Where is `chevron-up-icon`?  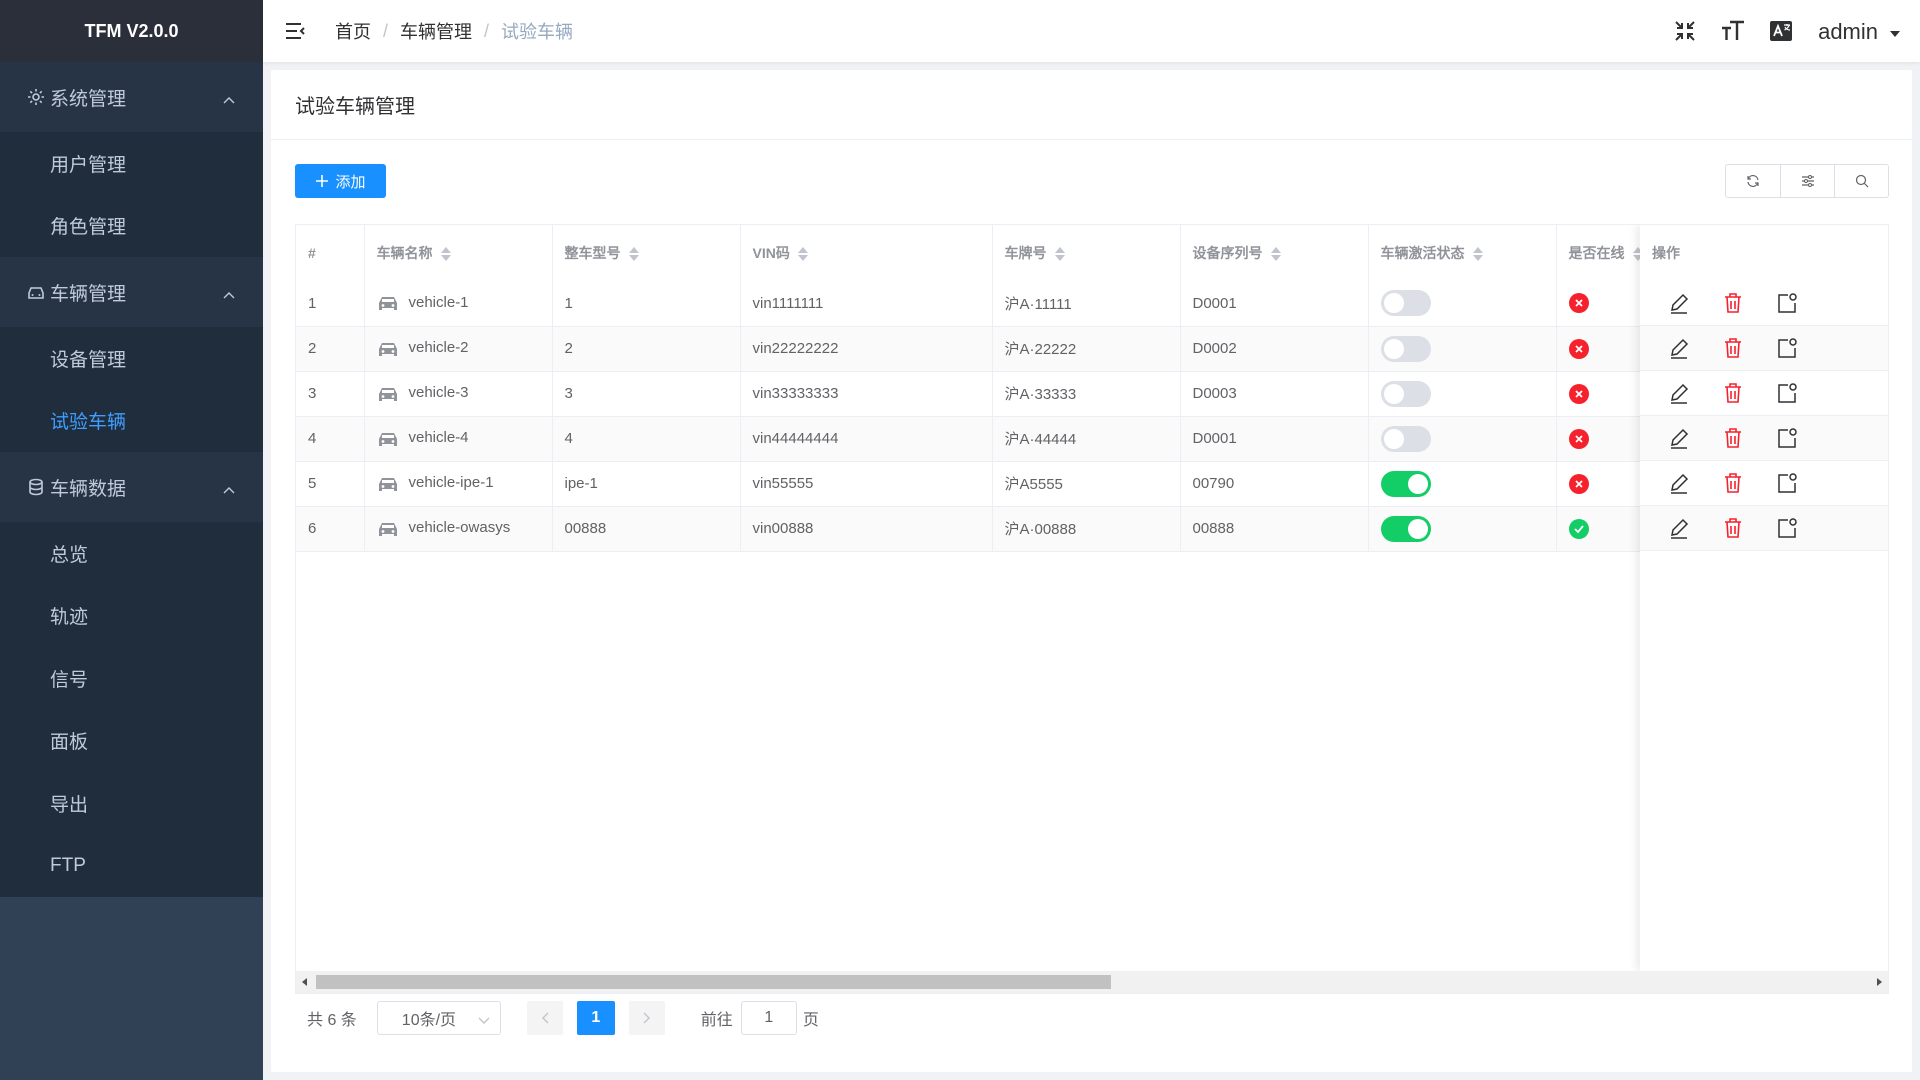 chevron-up-icon is located at coordinates (229, 294).